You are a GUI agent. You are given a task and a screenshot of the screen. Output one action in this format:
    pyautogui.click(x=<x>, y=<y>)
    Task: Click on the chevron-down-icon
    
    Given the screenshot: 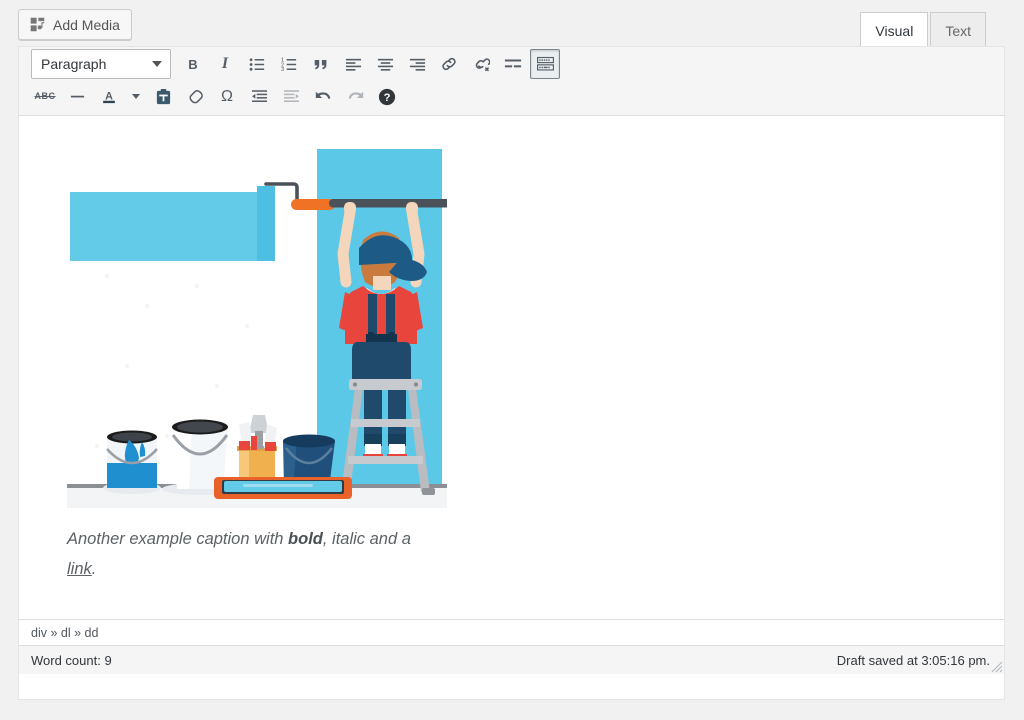 What is the action you would take?
    pyautogui.click(x=136, y=96)
    